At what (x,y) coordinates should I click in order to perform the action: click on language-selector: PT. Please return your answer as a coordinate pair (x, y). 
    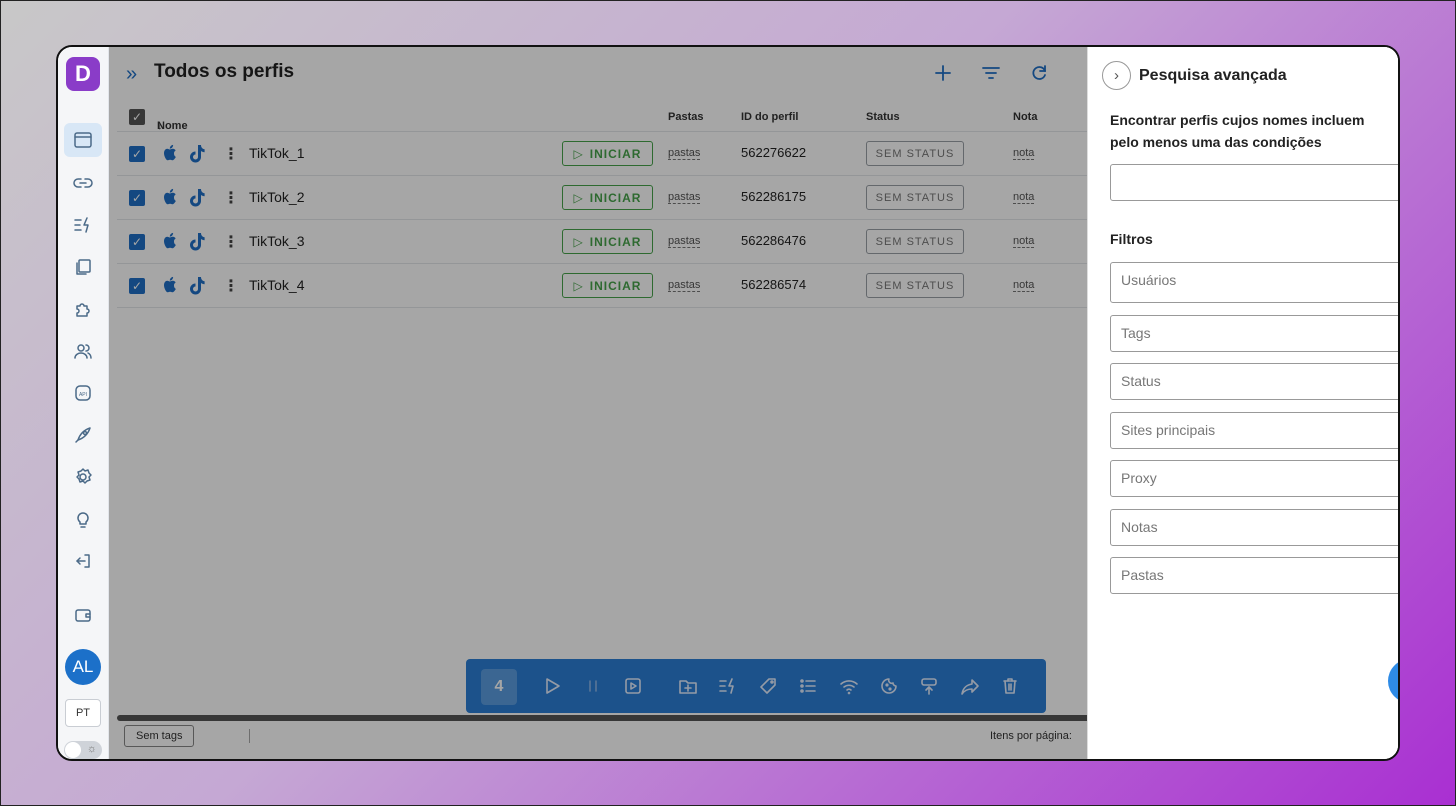
    Looking at the image, I should click on (83, 713).